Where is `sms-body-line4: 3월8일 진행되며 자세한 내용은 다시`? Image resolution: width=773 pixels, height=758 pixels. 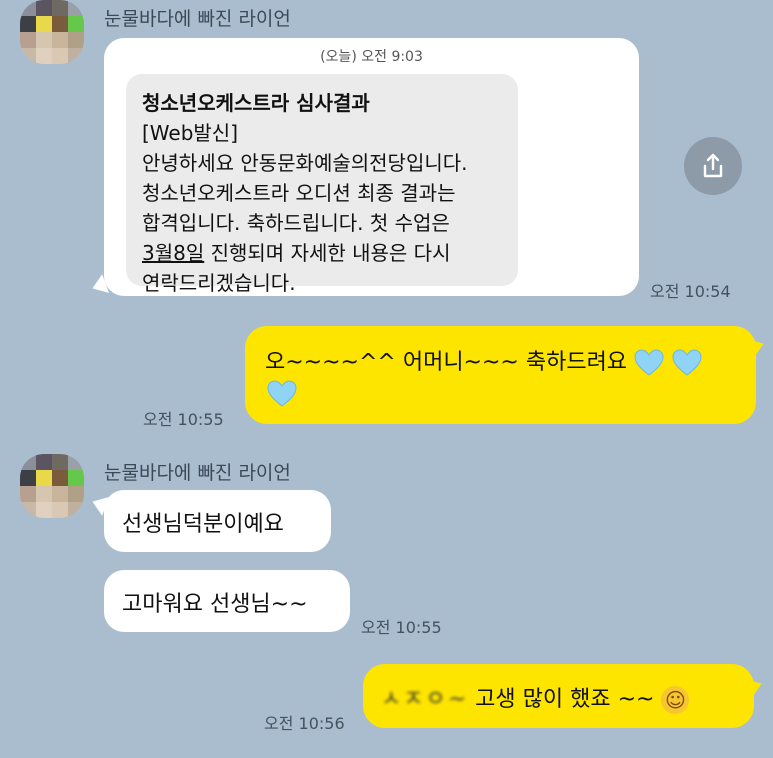
sms-body-line4: 3월8일 진행되며 자세한 내용은 다시 is located at coordinates (321, 253).